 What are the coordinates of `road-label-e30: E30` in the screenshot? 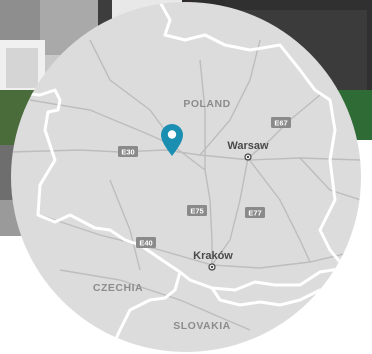 It's located at (127, 152).